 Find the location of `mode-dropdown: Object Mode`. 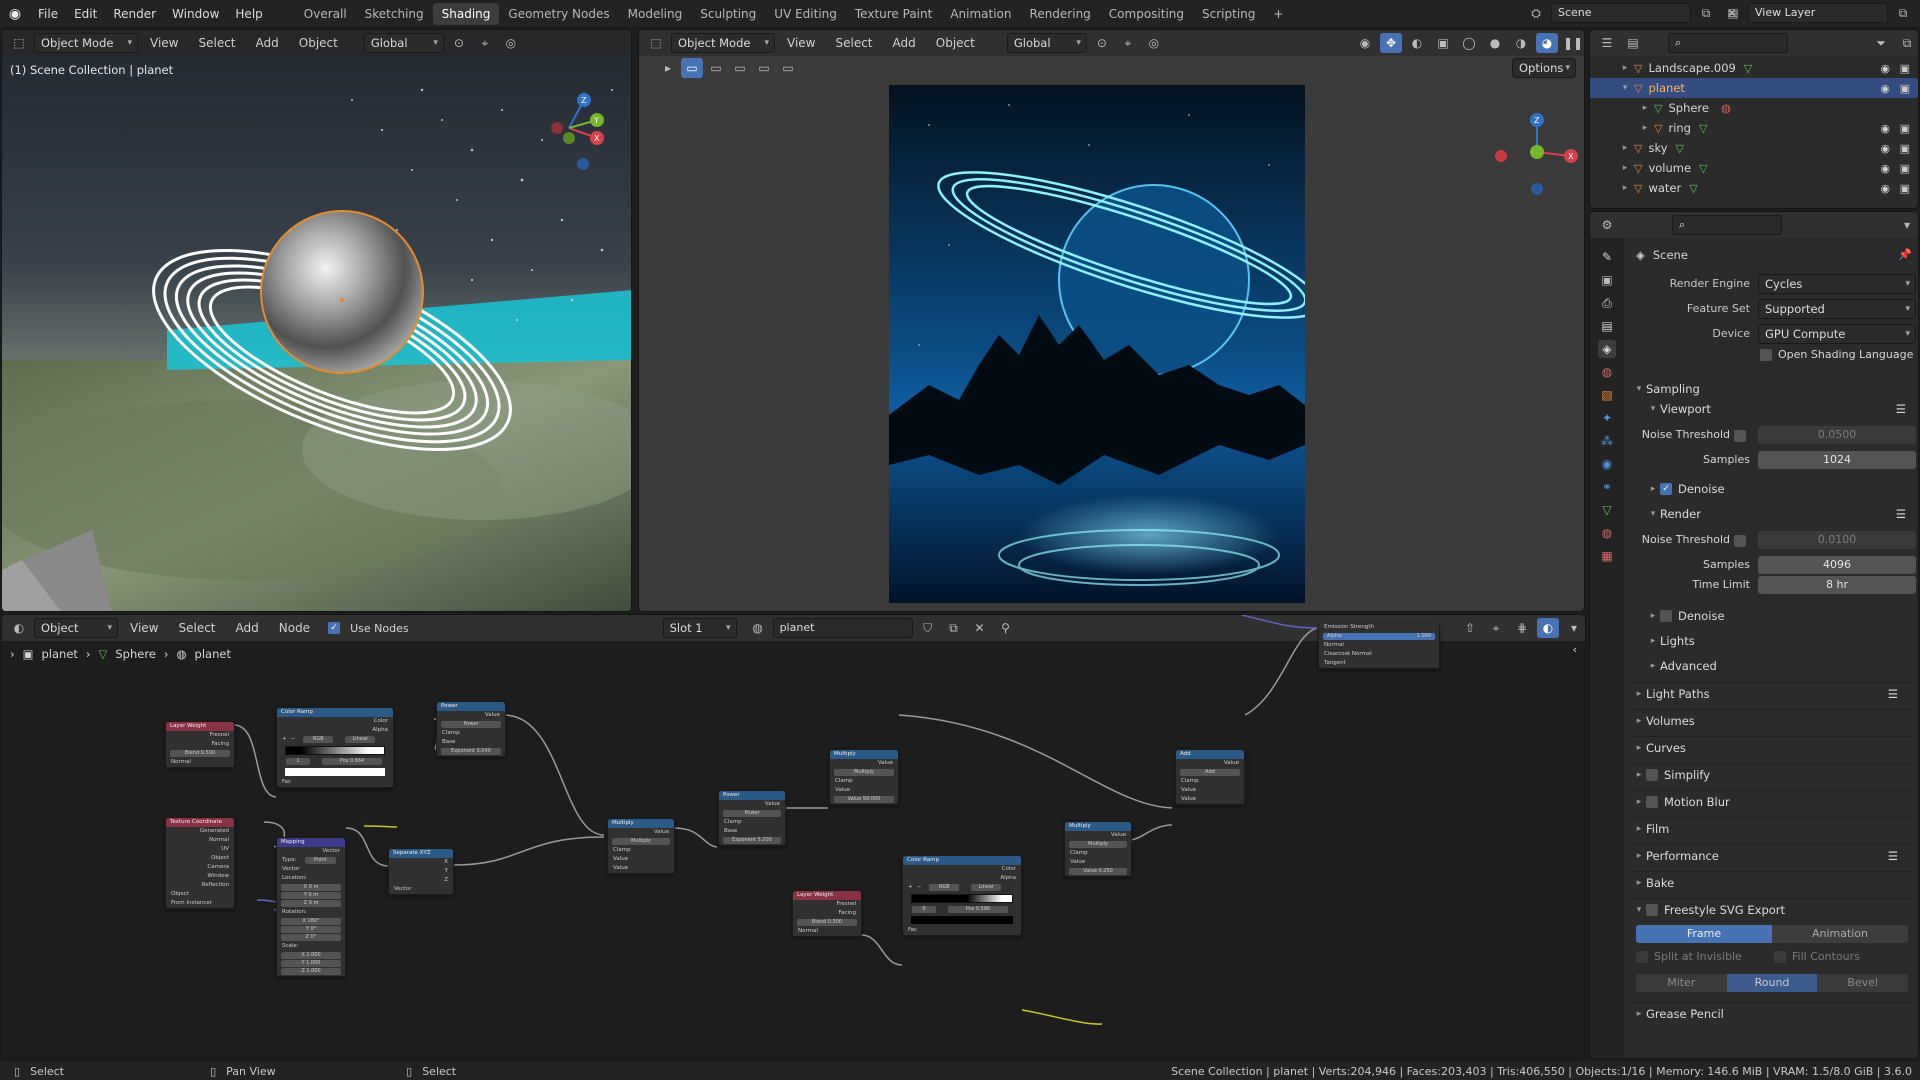

mode-dropdown: Object Mode is located at coordinates (723, 43).